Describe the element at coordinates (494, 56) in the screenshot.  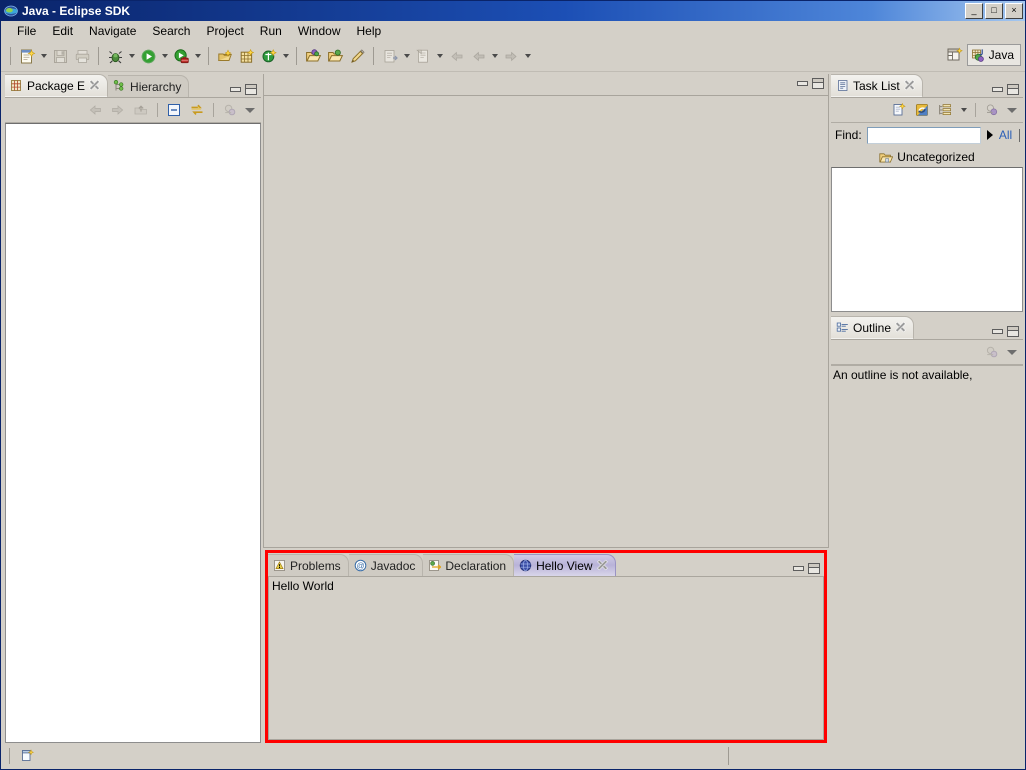
I see `previous-dropdown-arrow` at that location.